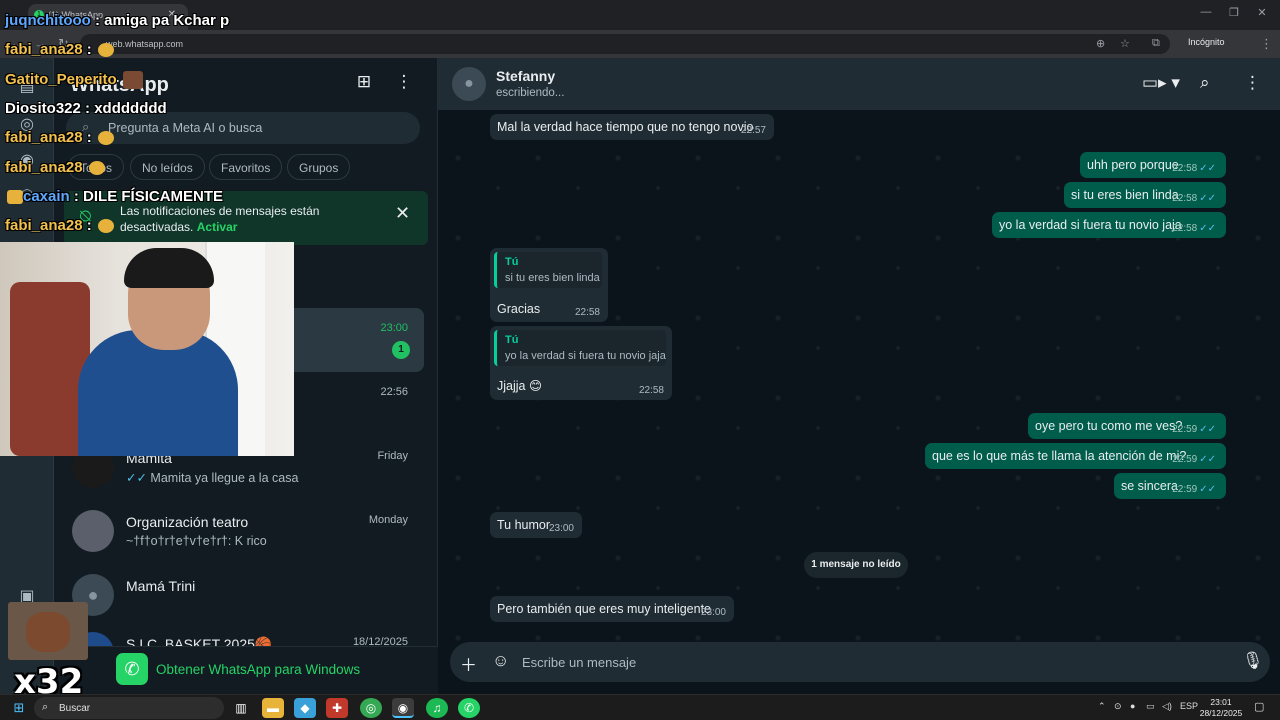  I want to click on attach-plus-icon: ＋, so click(468, 663).